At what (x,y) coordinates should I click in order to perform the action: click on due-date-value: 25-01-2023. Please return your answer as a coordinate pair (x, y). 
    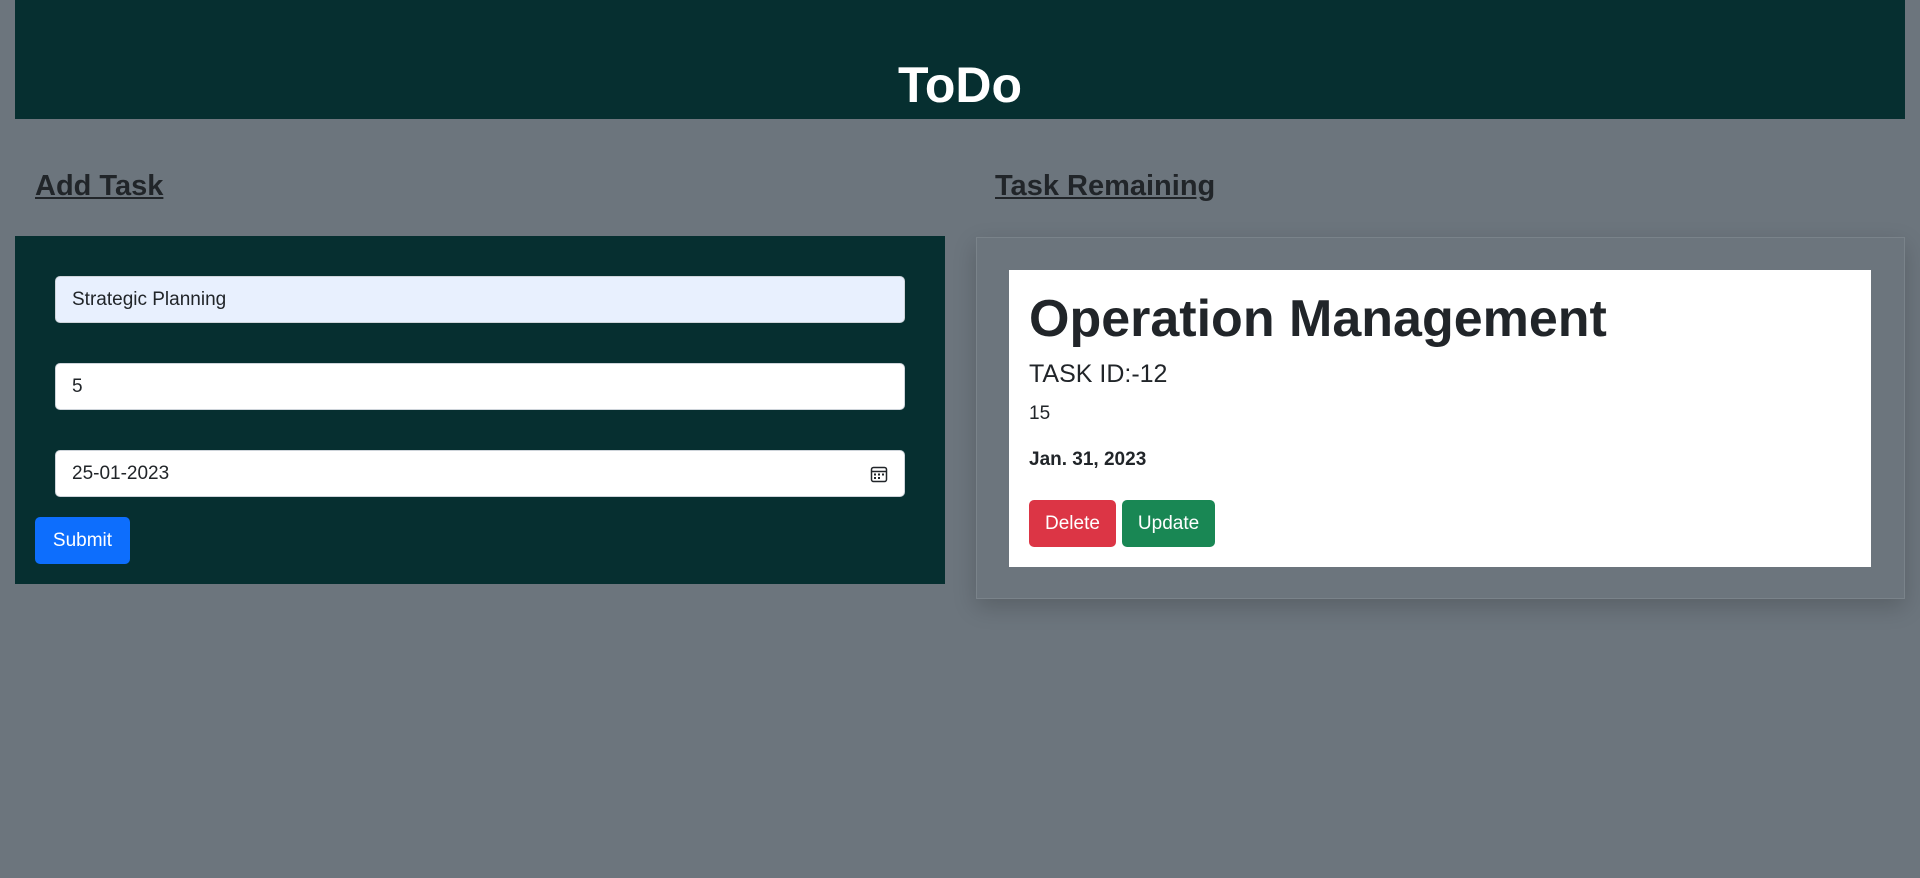
    Looking at the image, I should click on (121, 473).